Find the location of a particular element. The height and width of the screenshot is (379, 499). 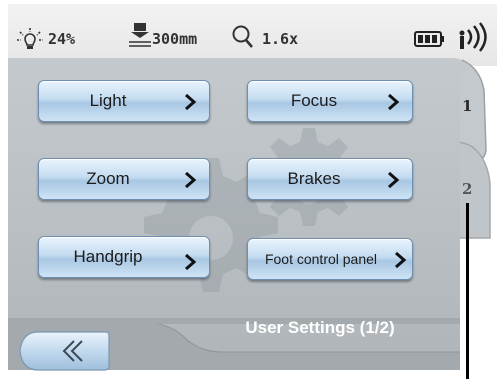

brakes-button: Brakes is located at coordinates (330, 179).